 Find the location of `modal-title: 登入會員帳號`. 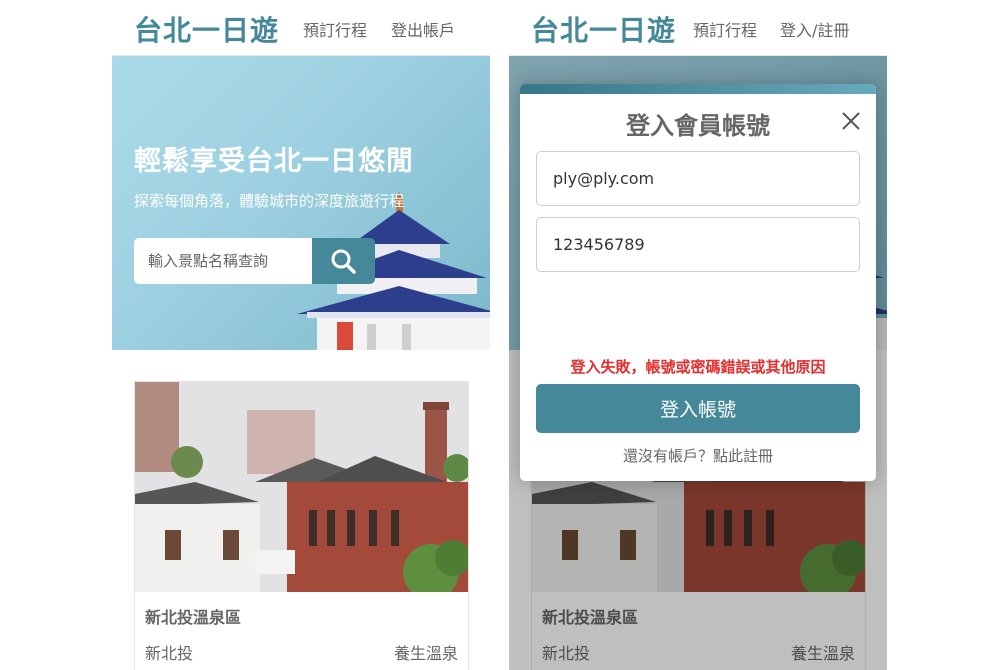

modal-title: 登入會員帳號 is located at coordinates (698, 126).